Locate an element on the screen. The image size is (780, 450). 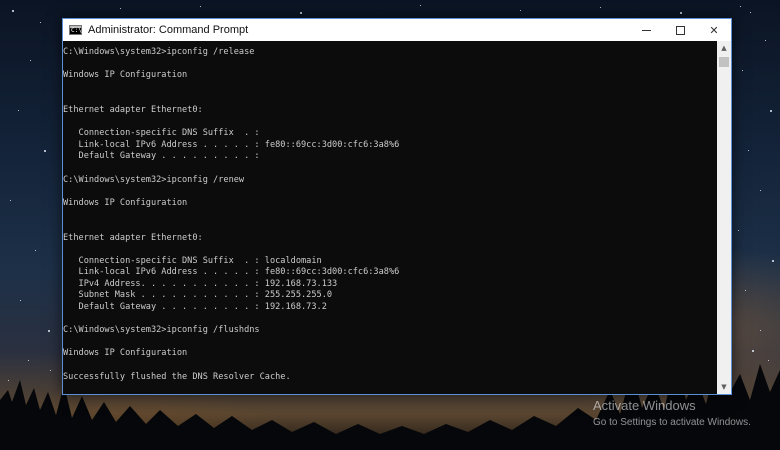
maximize-icon is located at coordinates (680, 30).